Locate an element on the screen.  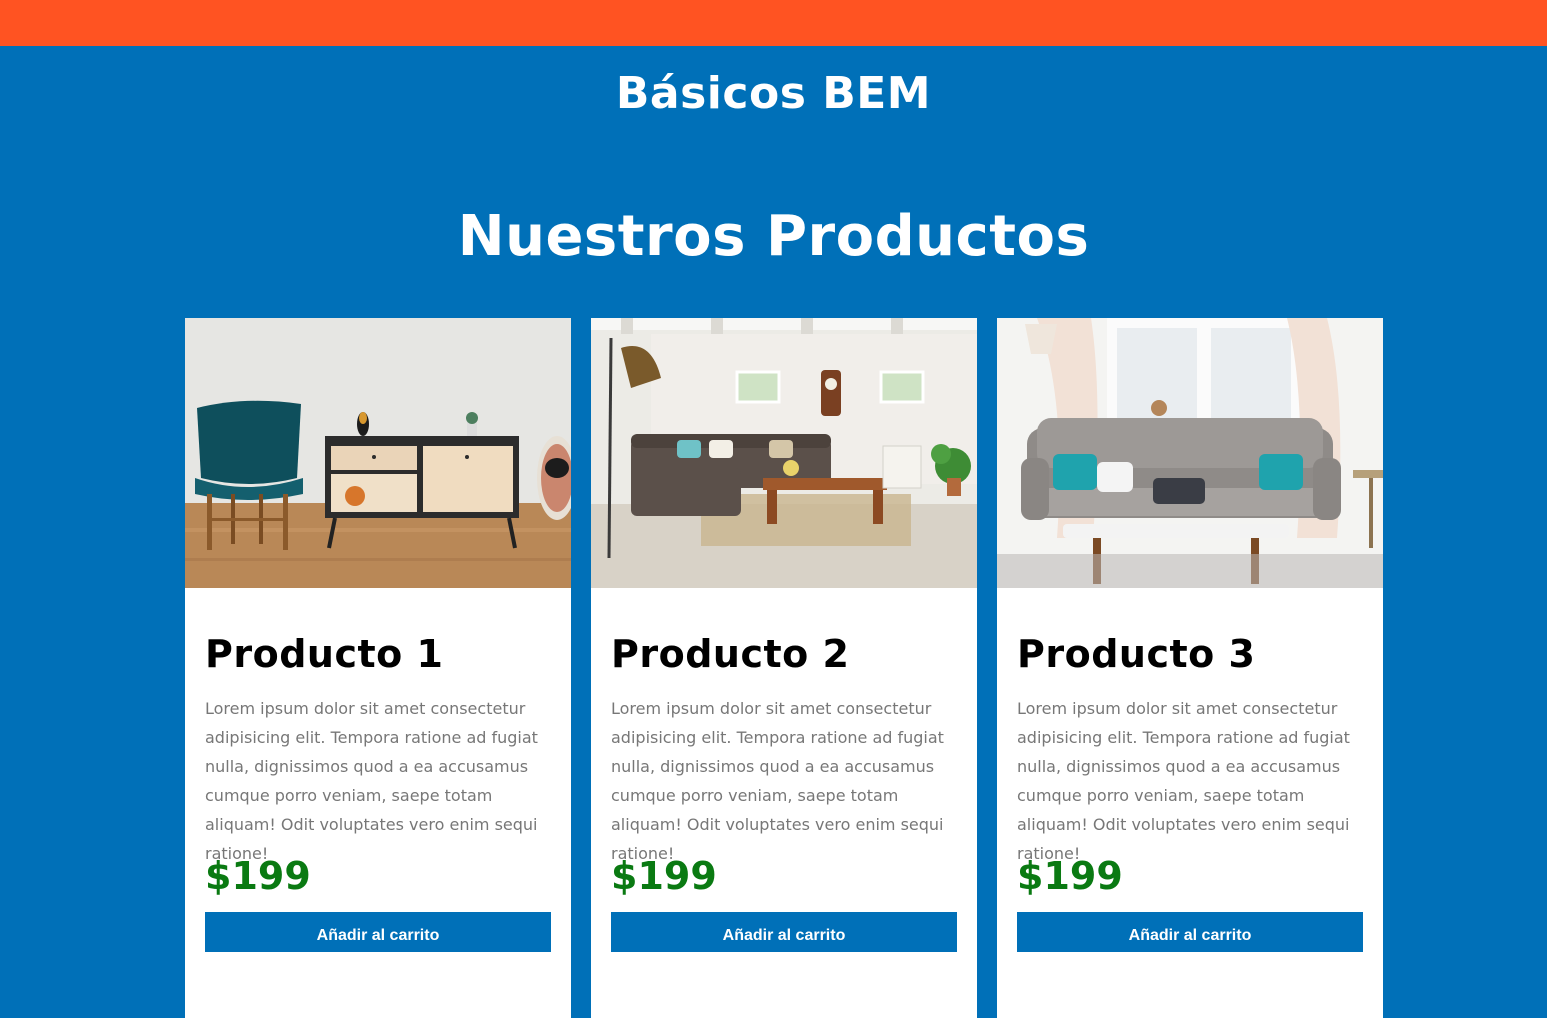
product-2-add-to-cart-button: Añadir al carrito is located at coordinates (784, 932).